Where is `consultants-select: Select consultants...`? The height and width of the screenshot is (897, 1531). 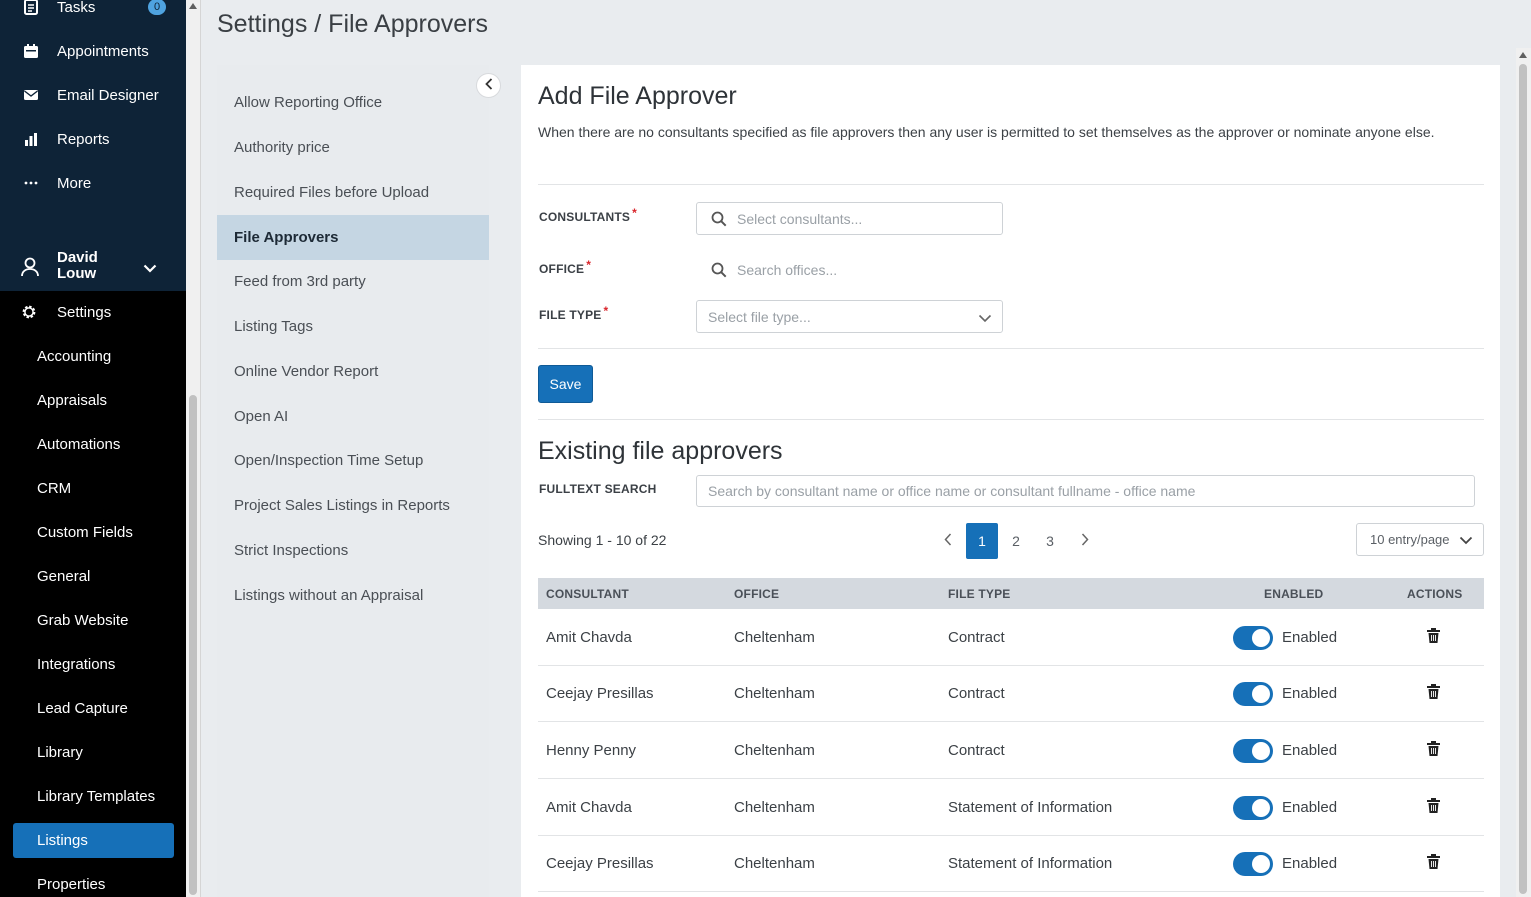
consultants-select: Select consultants... is located at coordinates (849, 218).